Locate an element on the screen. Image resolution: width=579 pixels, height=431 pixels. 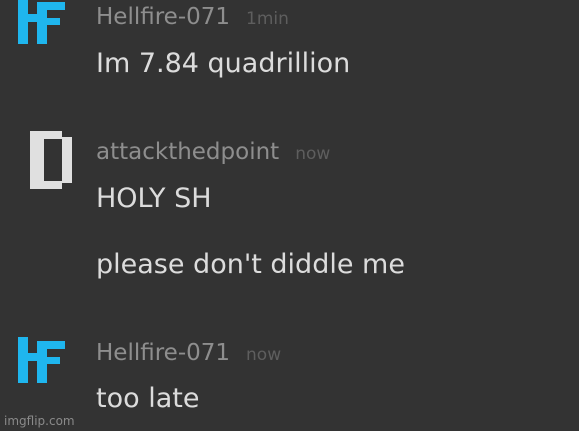
username-text: Hellfire-071 is located at coordinates (163, 353).